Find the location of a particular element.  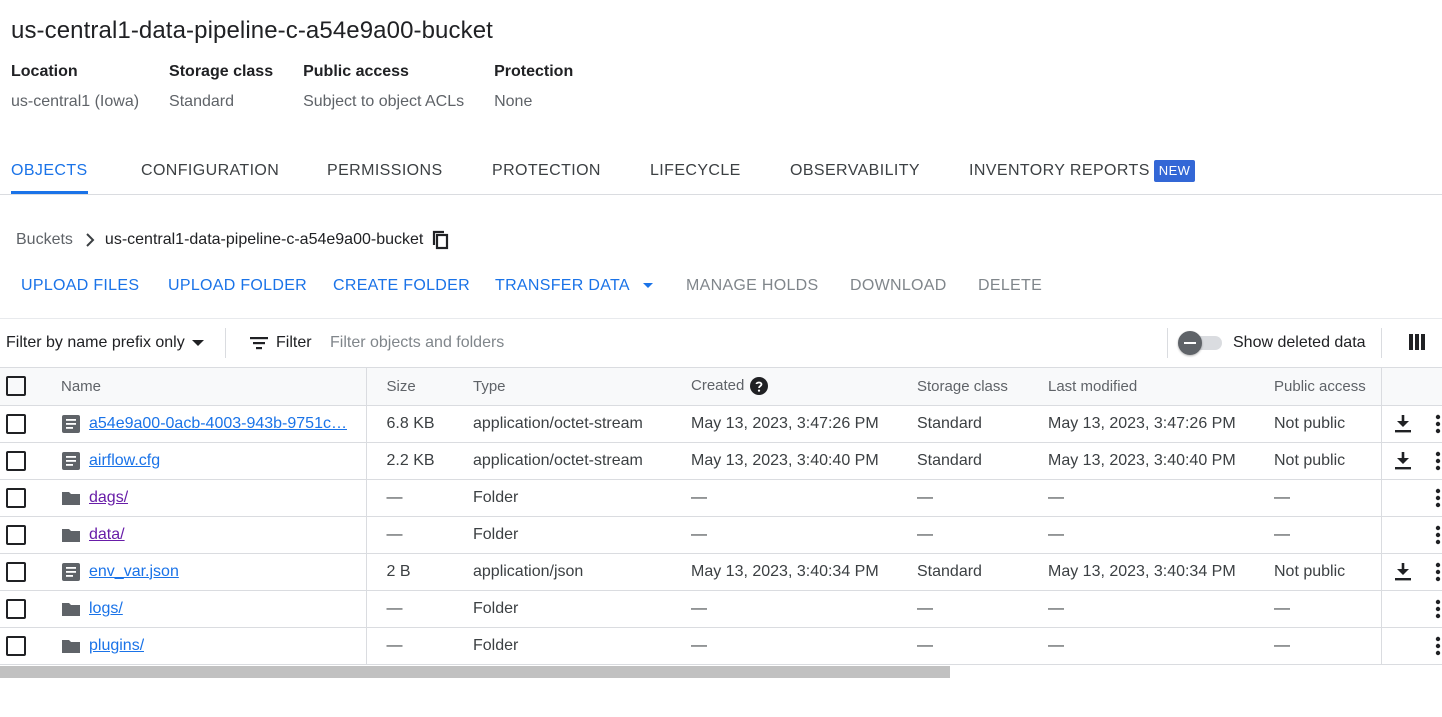

public-access-header: Public access is located at coordinates (1327, 387).